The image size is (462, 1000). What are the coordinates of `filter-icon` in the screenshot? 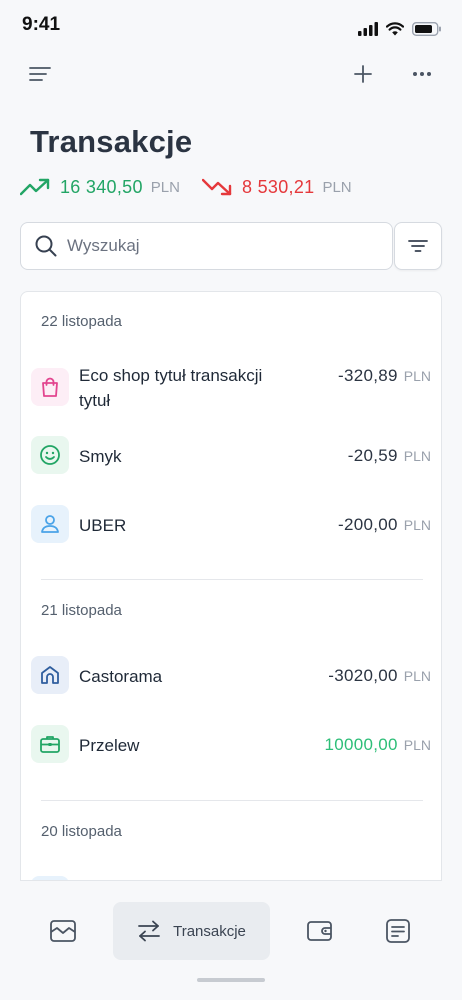 It's located at (418, 246).